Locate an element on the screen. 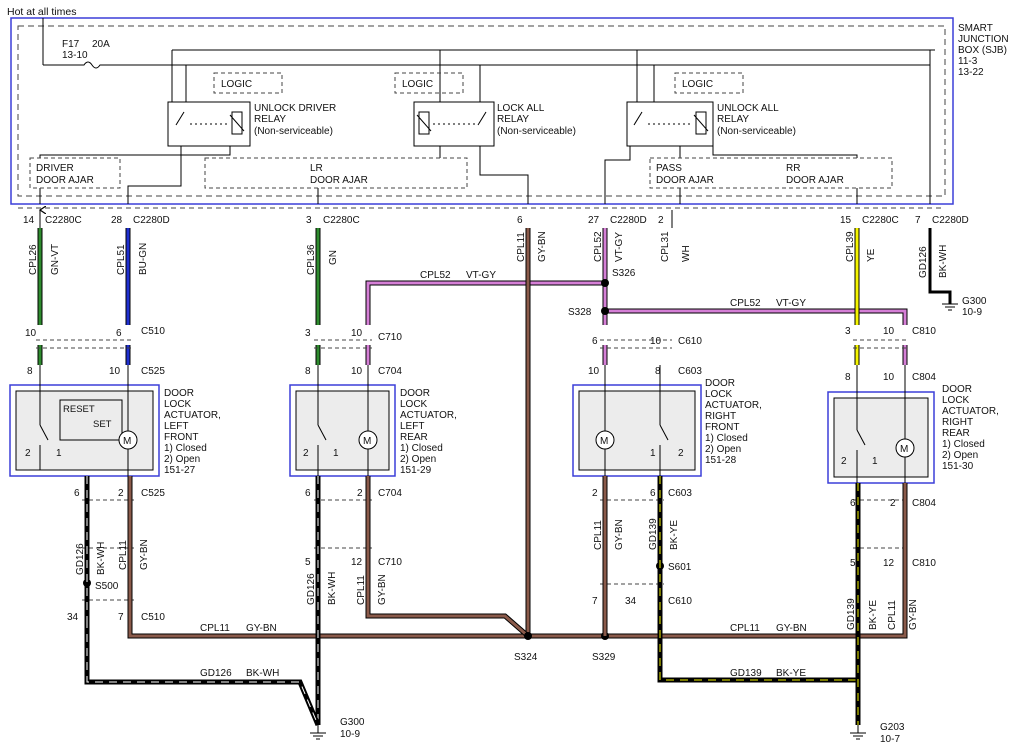 The image size is (1019, 752). circuit-color: GY-BN is located at coordinates (261, 628).